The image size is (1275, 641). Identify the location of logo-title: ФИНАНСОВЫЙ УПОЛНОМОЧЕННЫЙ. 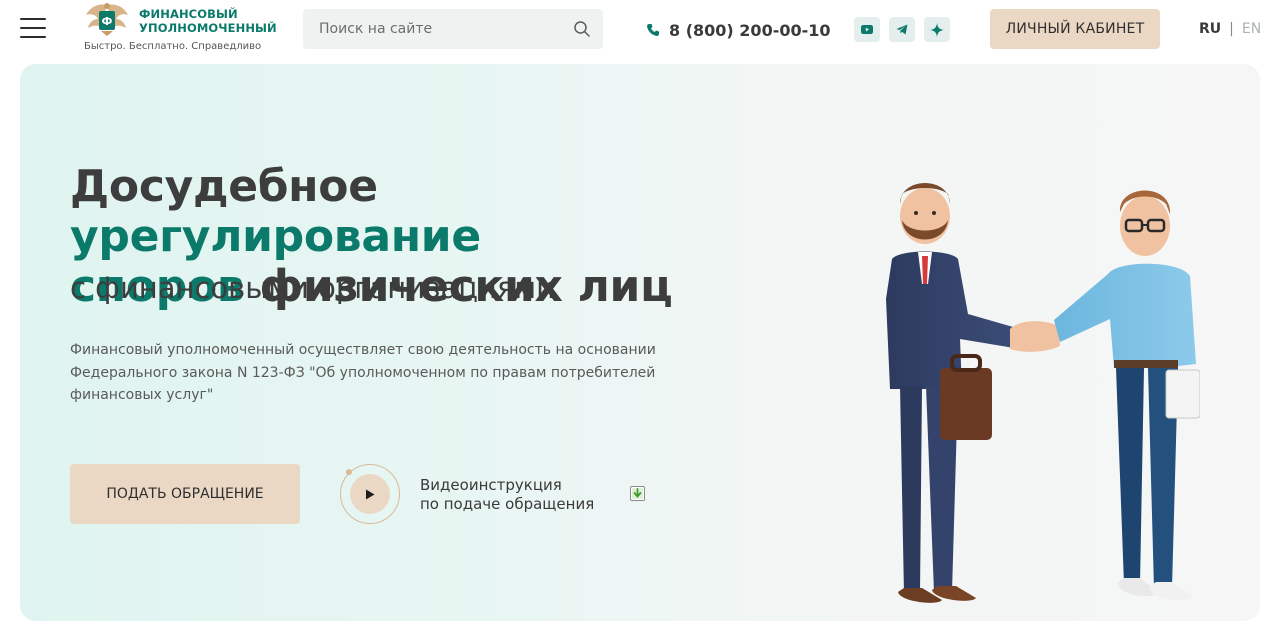
(208, 21).